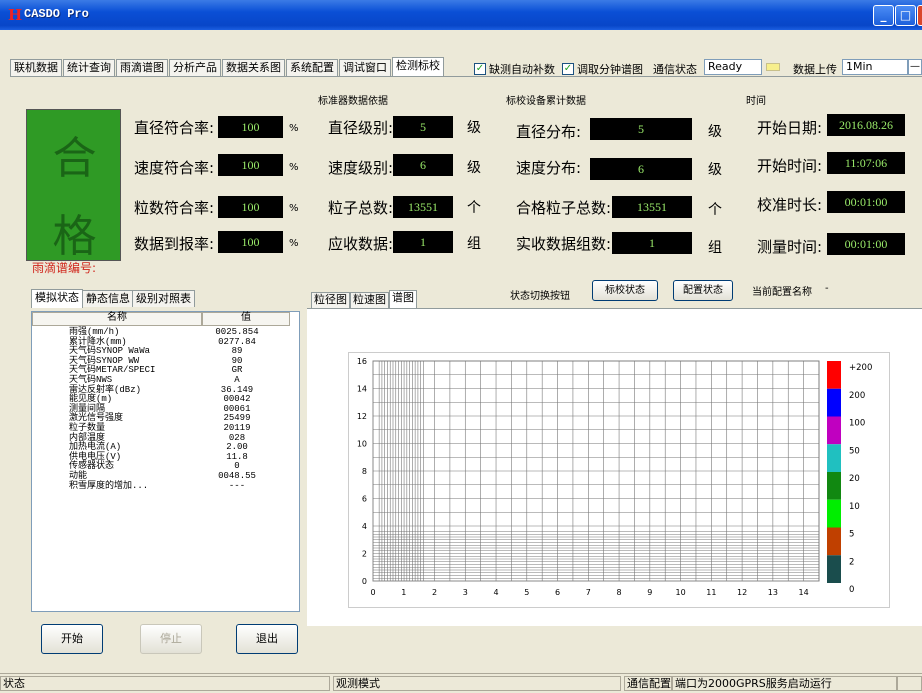 Image resolution: width=922 pixels, height=693 pixels. Describe the element at coordinates (165, 380) in the screenshot. I see `list-item: 天气码NWS A` at that location.